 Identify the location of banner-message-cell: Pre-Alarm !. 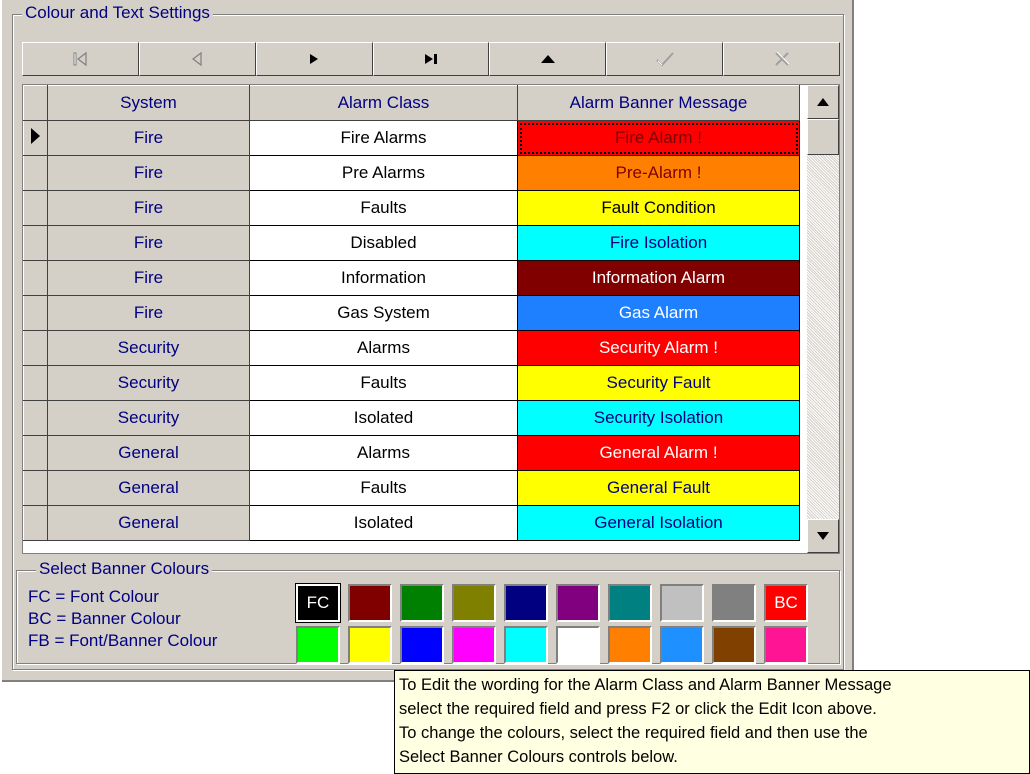
(658, 173).